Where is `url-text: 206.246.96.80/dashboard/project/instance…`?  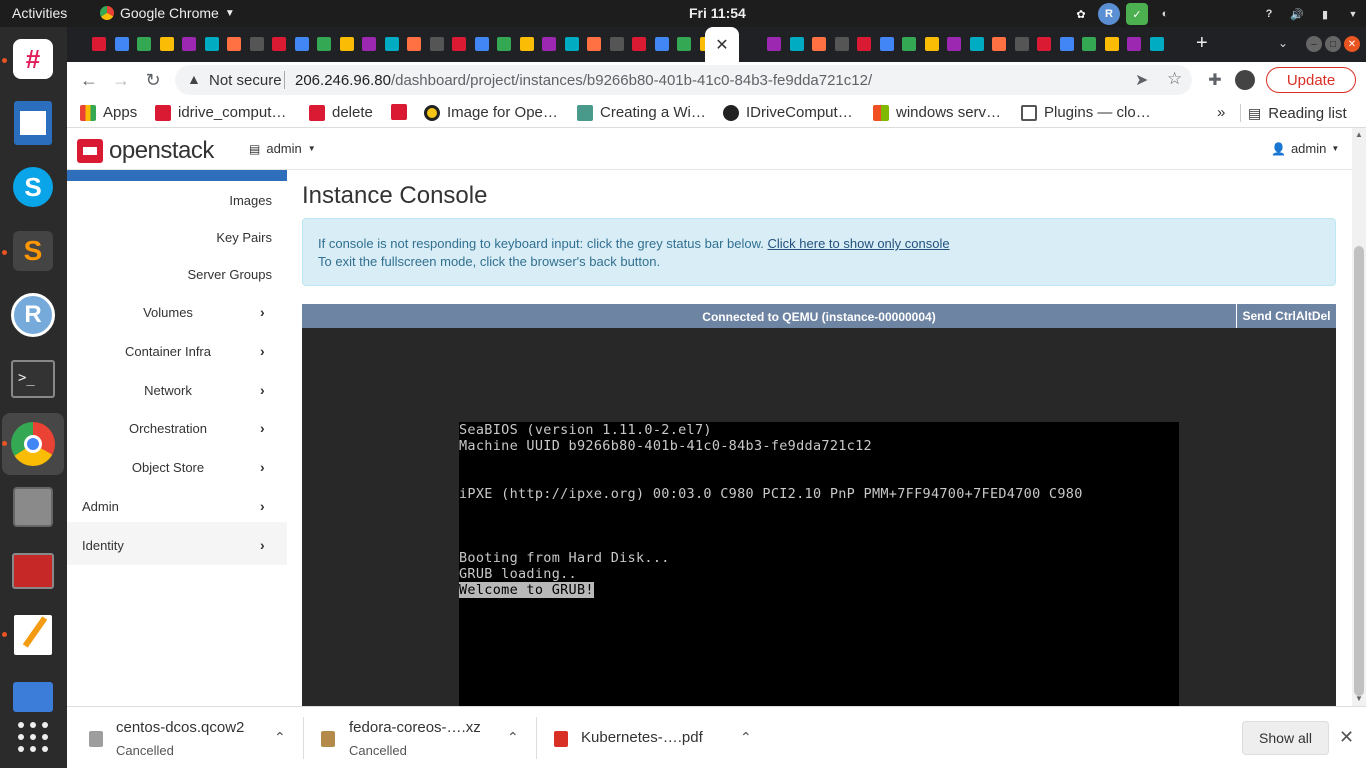 url-text: 206.246.96.80/dashboard/project/instance… is located at coordinates (583, 80).